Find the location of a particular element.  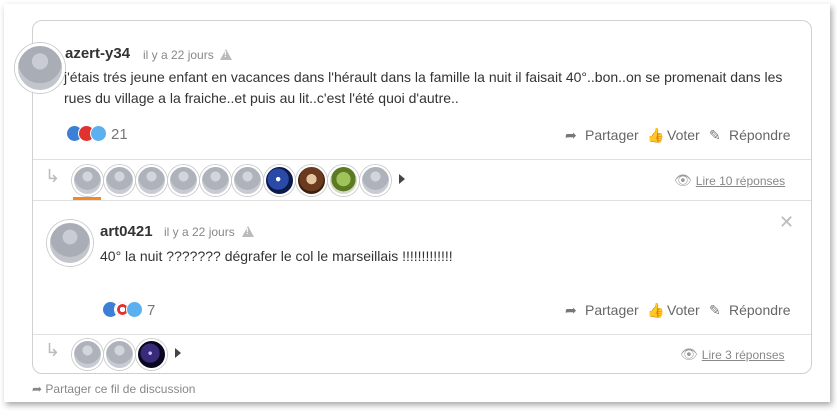

close-icon: ✕ is located at coordinates (786, 222).